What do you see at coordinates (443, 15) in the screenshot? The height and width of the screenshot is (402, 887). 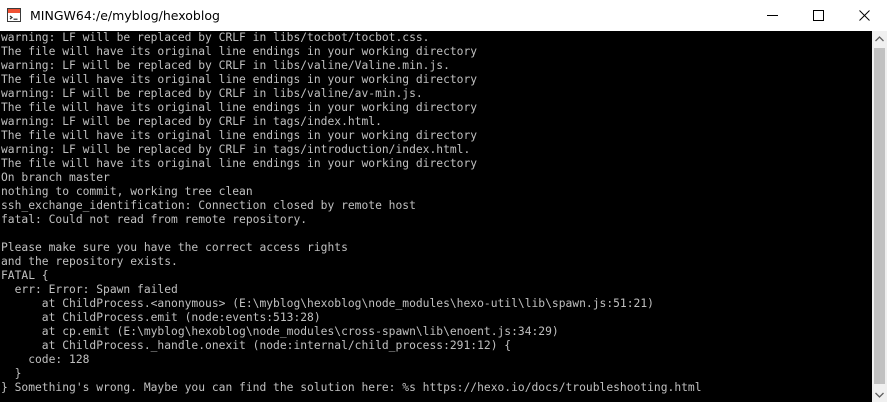 I see `title-bar: MINGW64:/e/myblog/hexoblog` at bounding box center [443, 15].